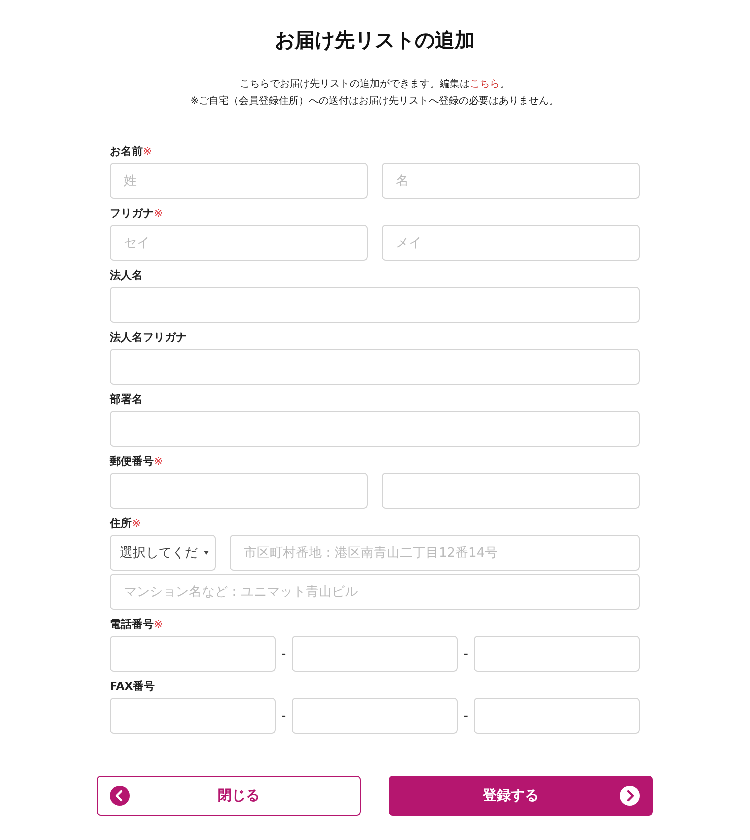 This screenshot has width=750, height=840. What do you see at coordinates (375, 84) in the screenshot?
I see `intro-text: こちらでお届け先リストの追加ができます。編集はこちら。` at bounding box center [375, 84].